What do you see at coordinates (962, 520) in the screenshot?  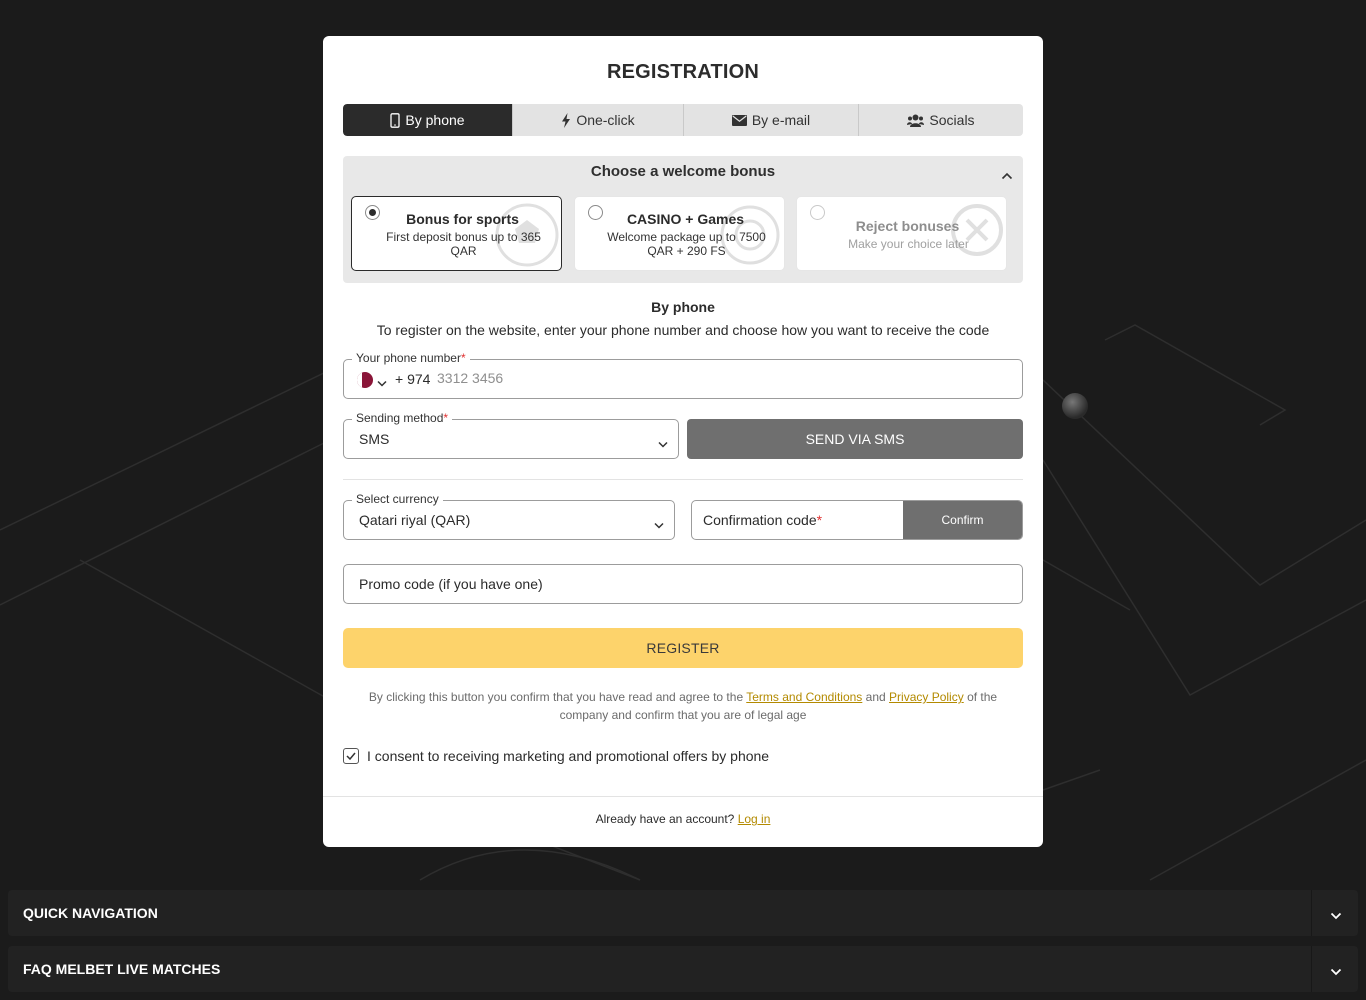 I see `confirm-button: Confirm` at bounding box center [962, 520].